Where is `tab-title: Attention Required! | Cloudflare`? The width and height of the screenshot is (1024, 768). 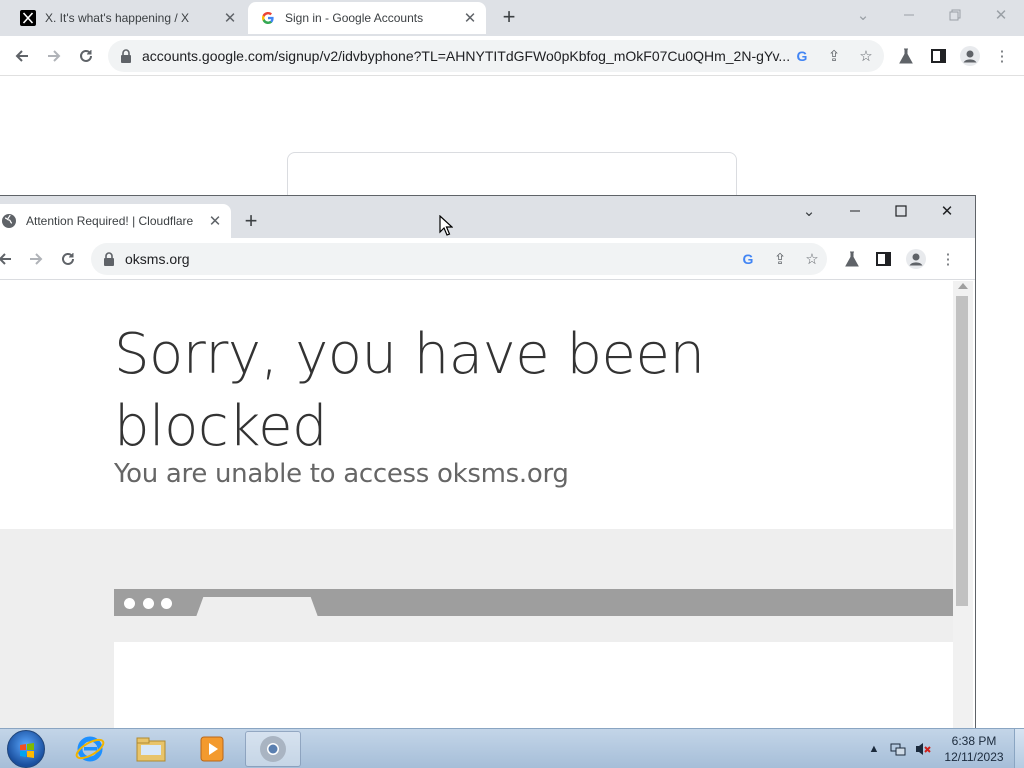
tab-title: Attention Required! | Cloudflare is located at coordinates (110, 221).